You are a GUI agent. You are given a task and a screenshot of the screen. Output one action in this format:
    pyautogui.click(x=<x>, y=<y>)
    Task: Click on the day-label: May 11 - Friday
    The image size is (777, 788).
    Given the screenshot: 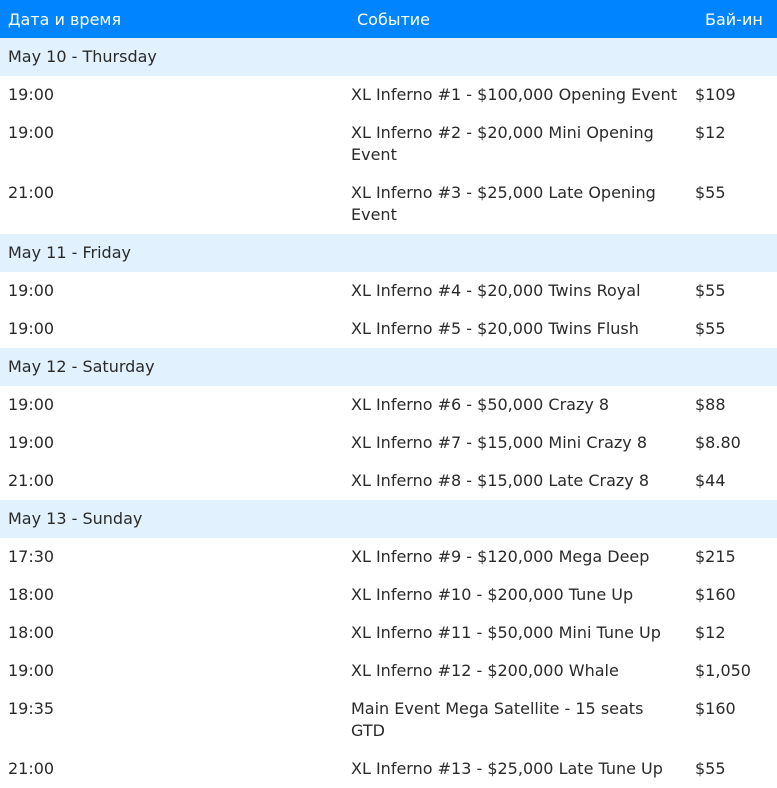 What is the action you would take?
    pyautogui.click(x=388, y=253)
    